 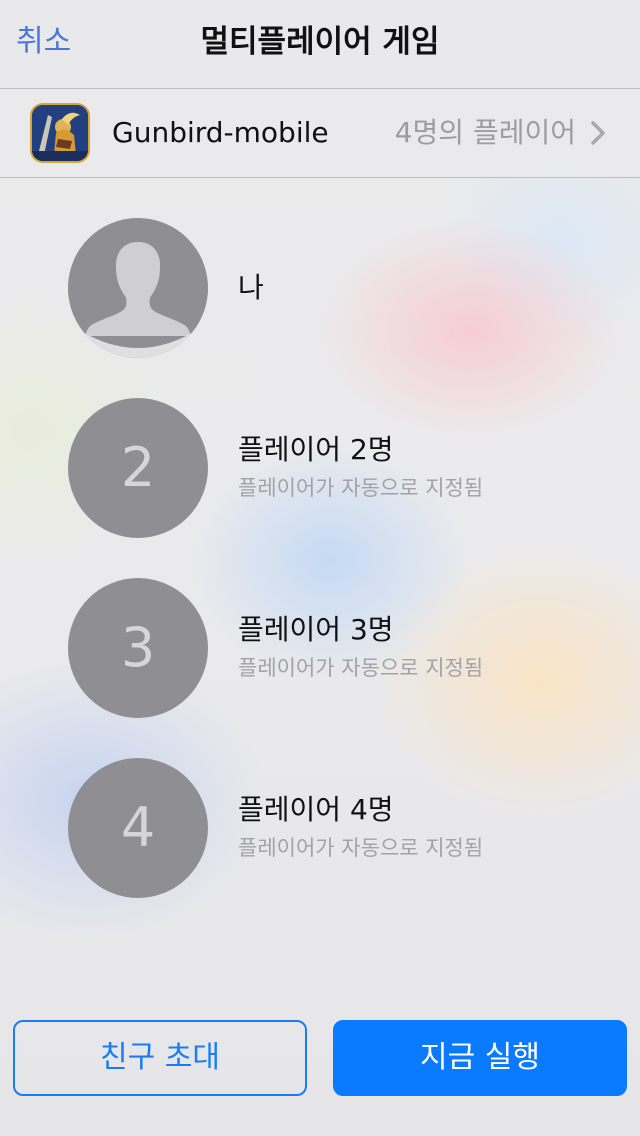 I want to click on invite-friends-button: 친구 초대, so click(x=160, y=1058).